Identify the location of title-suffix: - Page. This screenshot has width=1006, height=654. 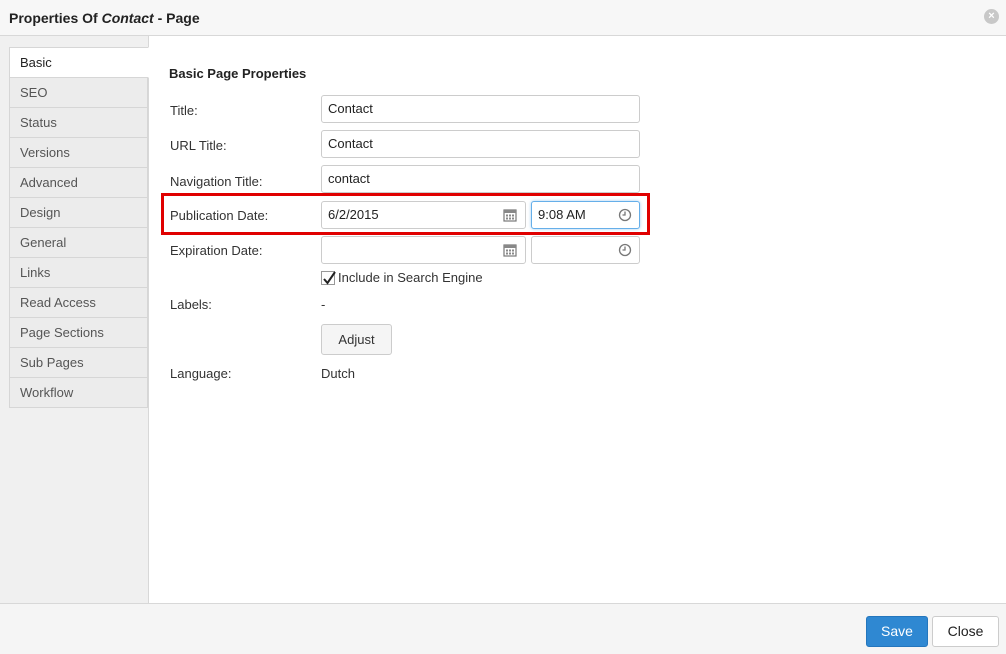
(176, 18).